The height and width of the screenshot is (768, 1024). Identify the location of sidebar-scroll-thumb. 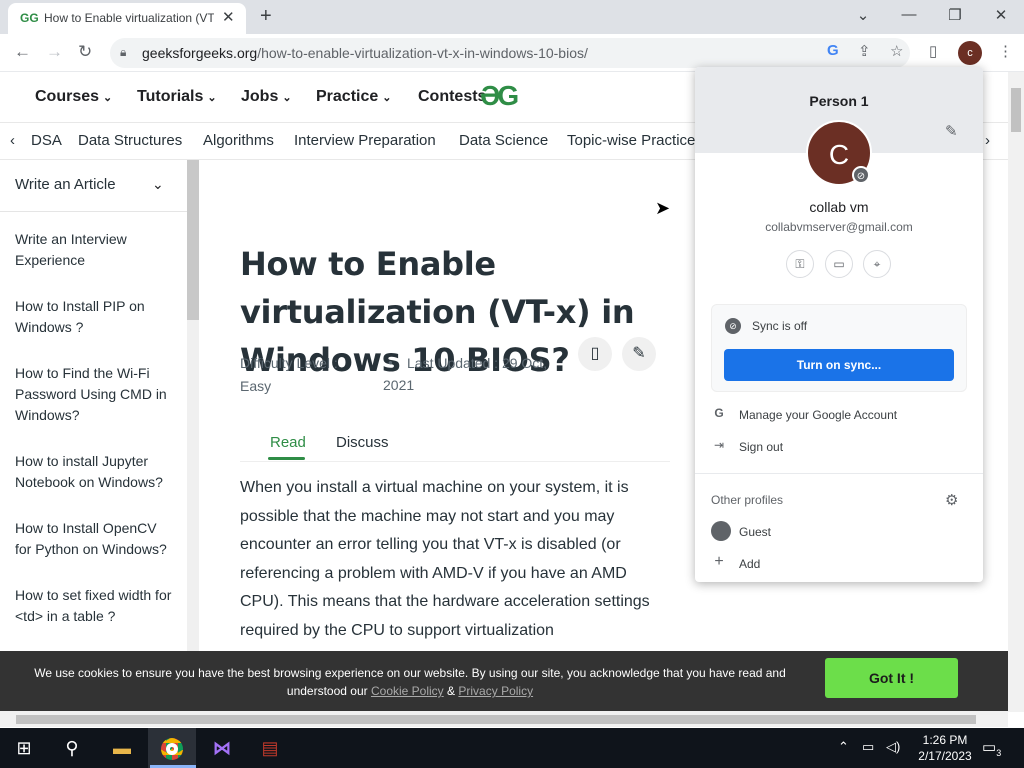
(193, 240).